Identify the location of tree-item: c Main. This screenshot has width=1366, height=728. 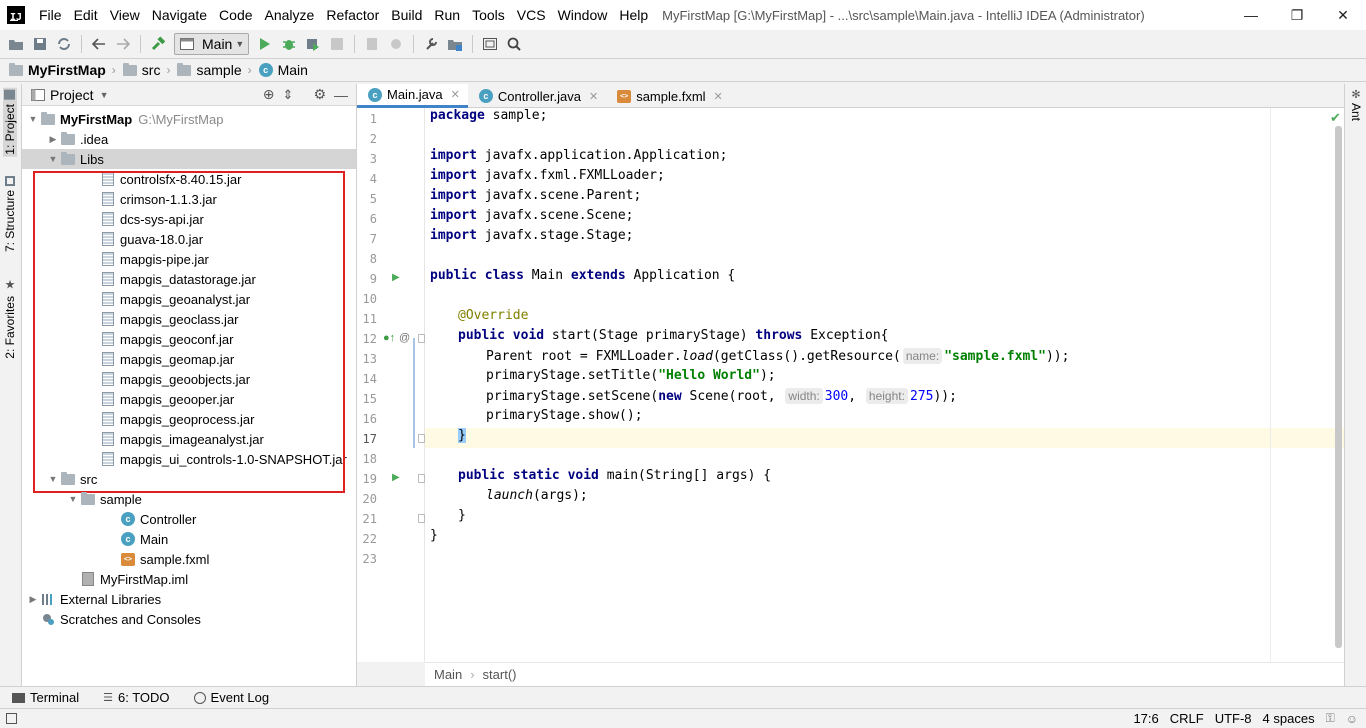
(189, 539).